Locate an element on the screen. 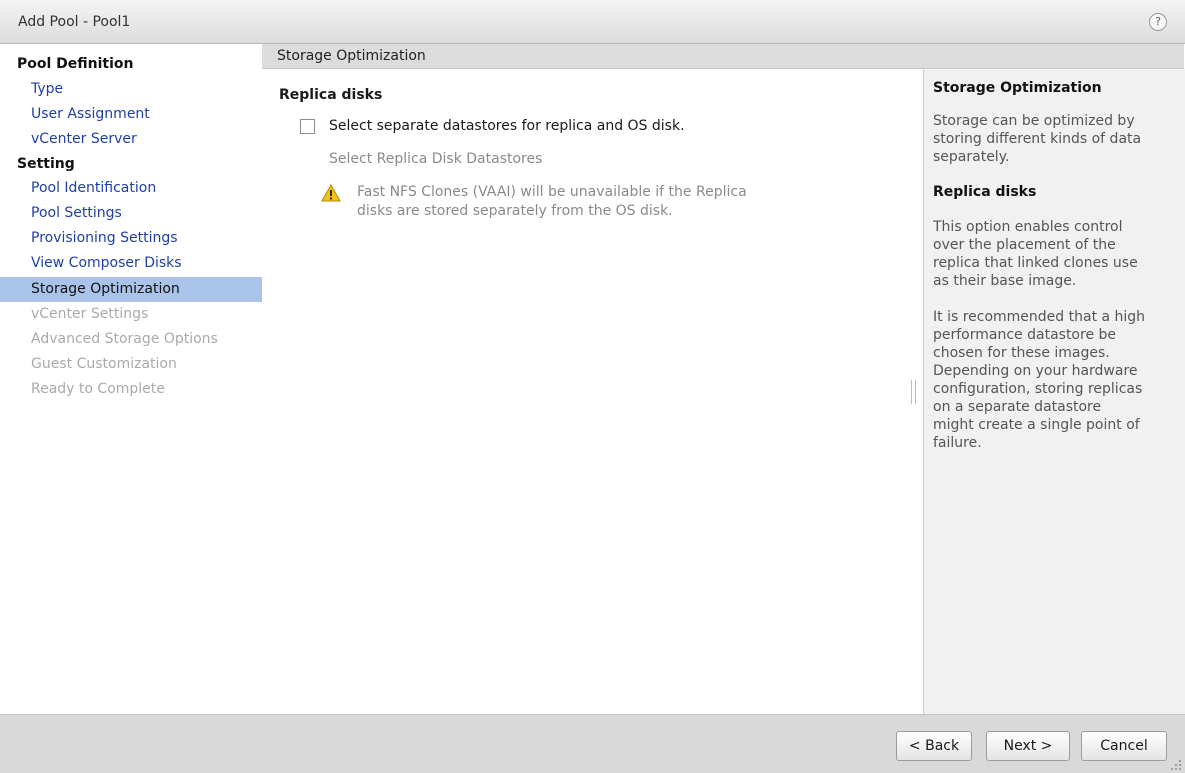  next-button: Next > is located at coordinates (1028, 746).